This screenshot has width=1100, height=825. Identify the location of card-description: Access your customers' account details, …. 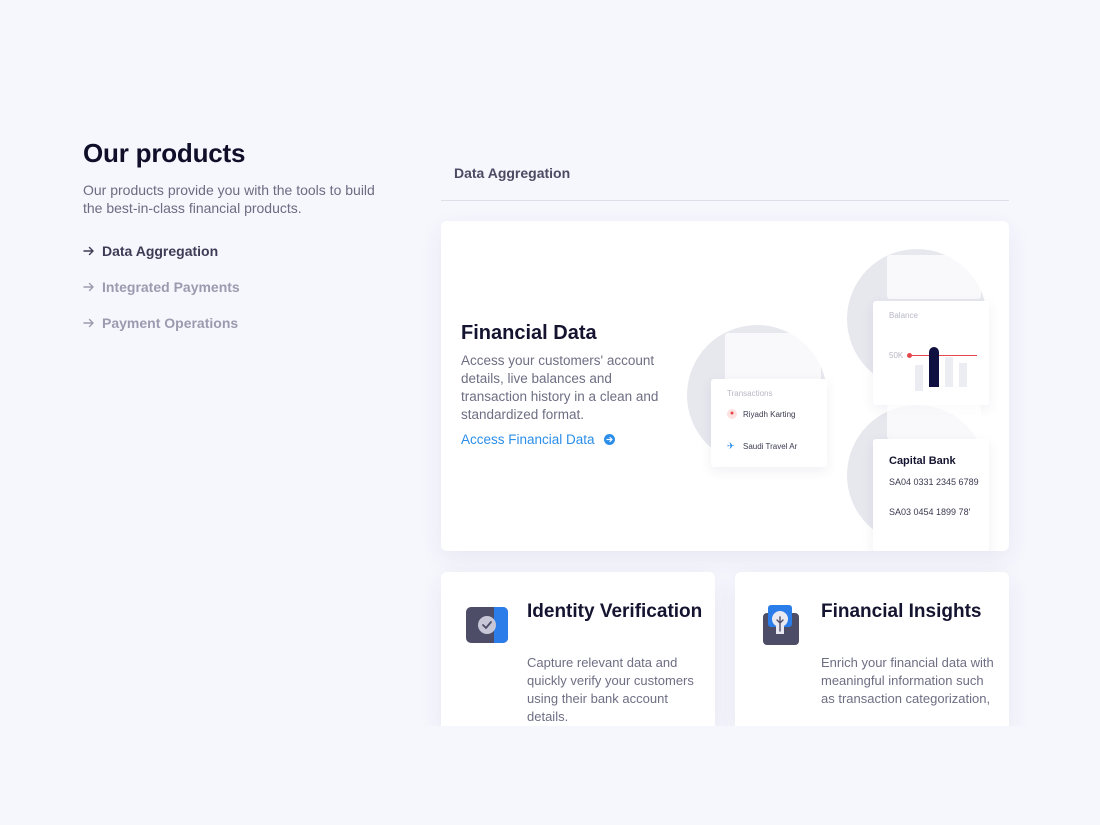
(560, 387).